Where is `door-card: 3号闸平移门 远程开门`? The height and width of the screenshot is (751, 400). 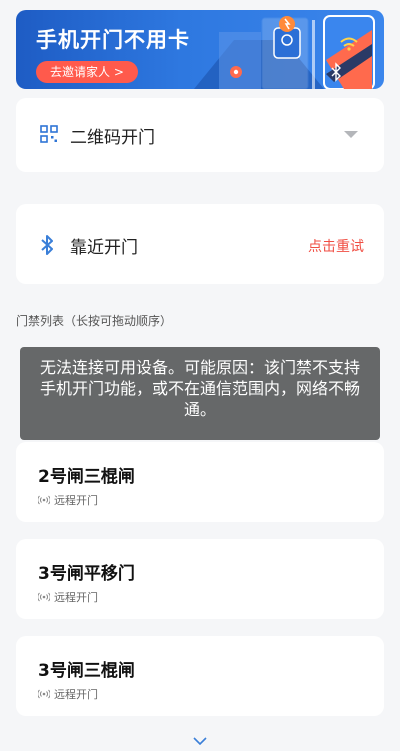
door-card: 3号闸平移门 远程开门 is located at coordinates (200, 579).